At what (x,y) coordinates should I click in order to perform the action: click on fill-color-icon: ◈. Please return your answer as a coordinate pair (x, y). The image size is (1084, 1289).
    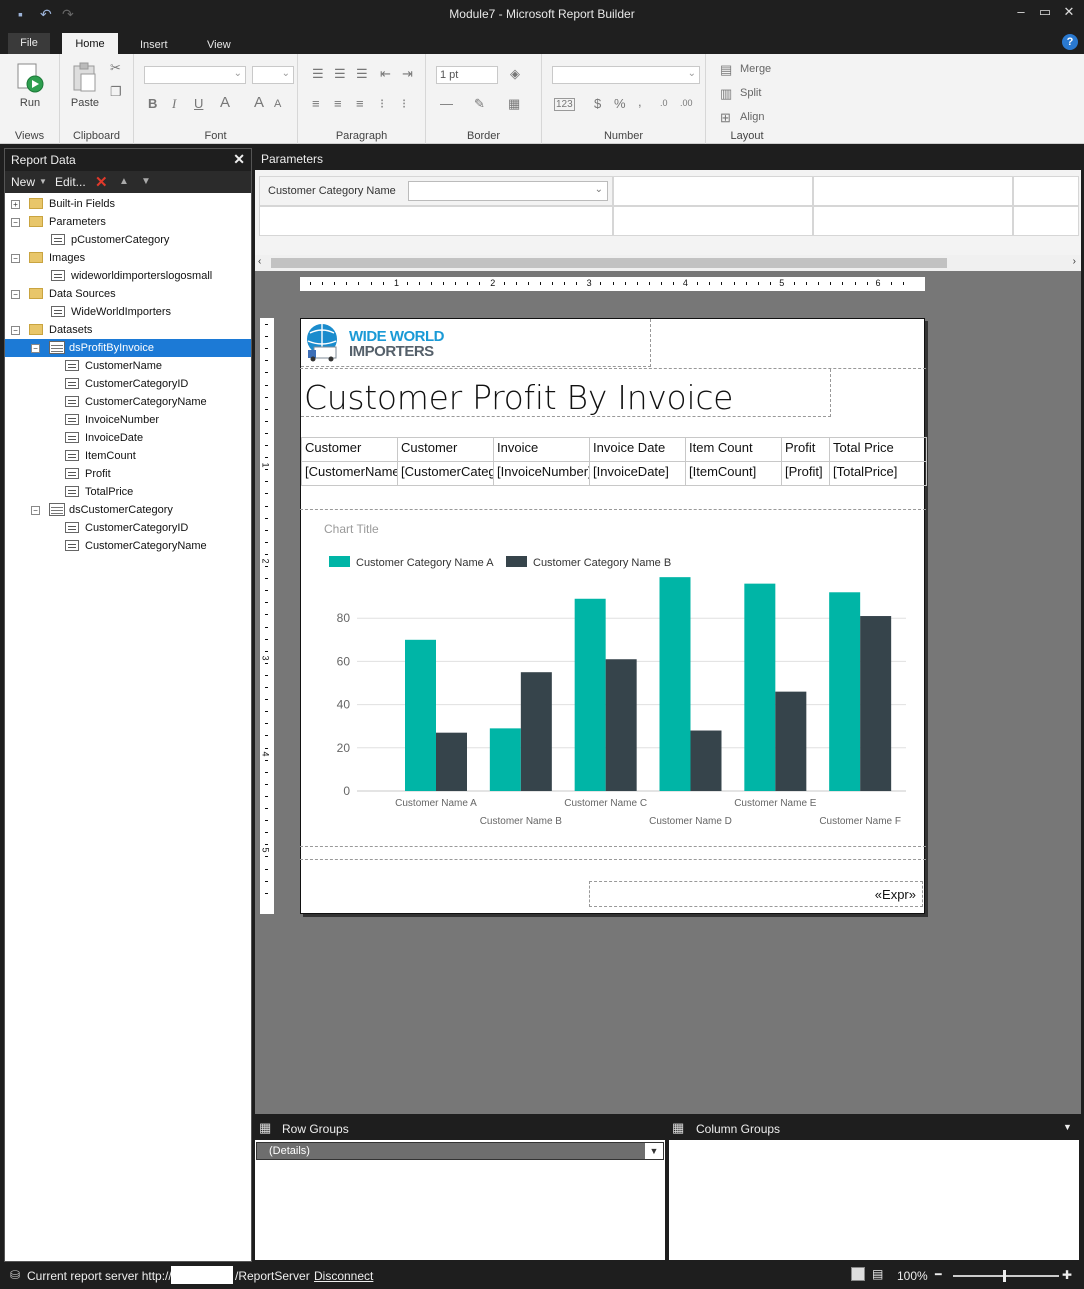
    Looking at the image, I should click on (515, 74).